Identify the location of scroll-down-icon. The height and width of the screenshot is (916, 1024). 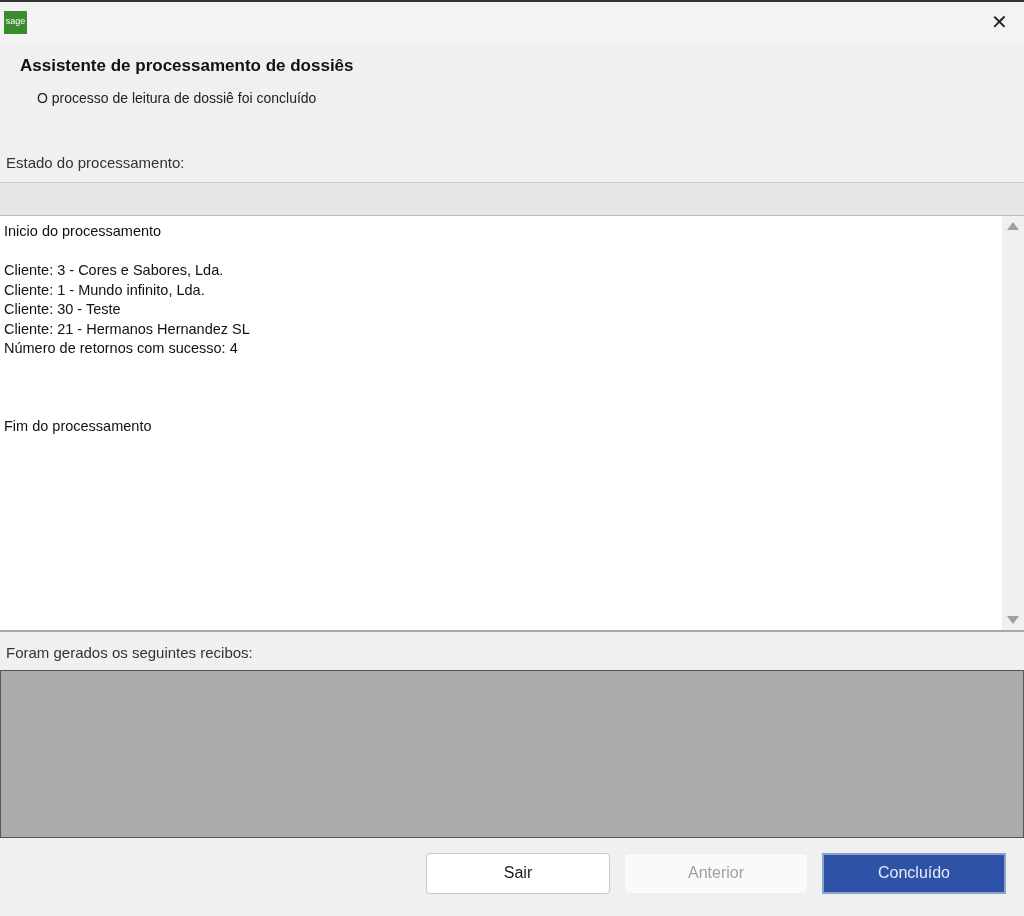
(1013, 620).